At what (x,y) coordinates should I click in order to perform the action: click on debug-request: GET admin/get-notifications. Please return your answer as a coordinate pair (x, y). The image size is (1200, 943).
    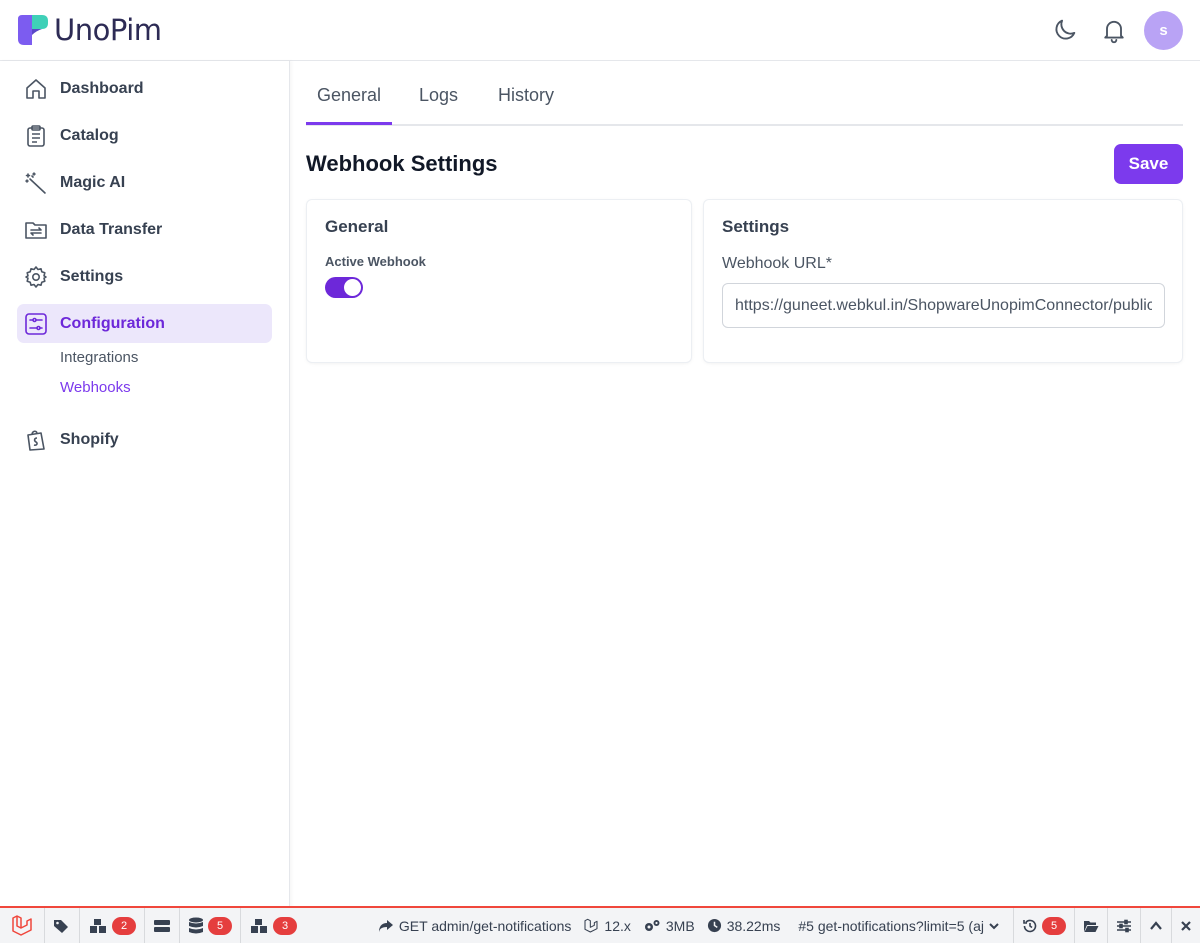
    Looking at the image, I should click on (475, 925).